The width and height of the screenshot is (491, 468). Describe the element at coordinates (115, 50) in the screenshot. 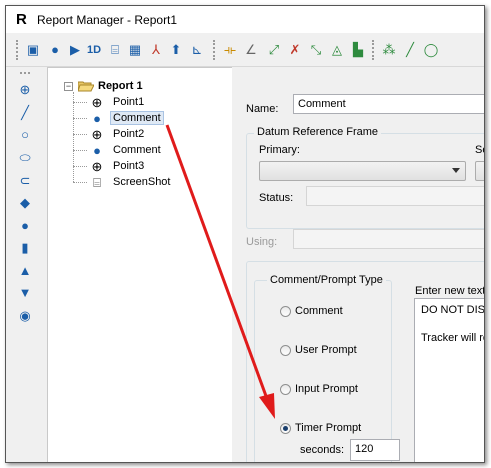

I see `camera-icon: ⌸` at that location.